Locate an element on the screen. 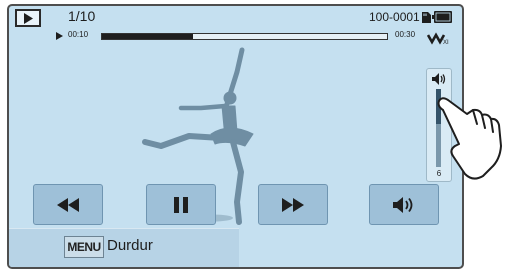 This screenshot has height=271, width=505. fast-forward-button is located at coordinates (293, 204).